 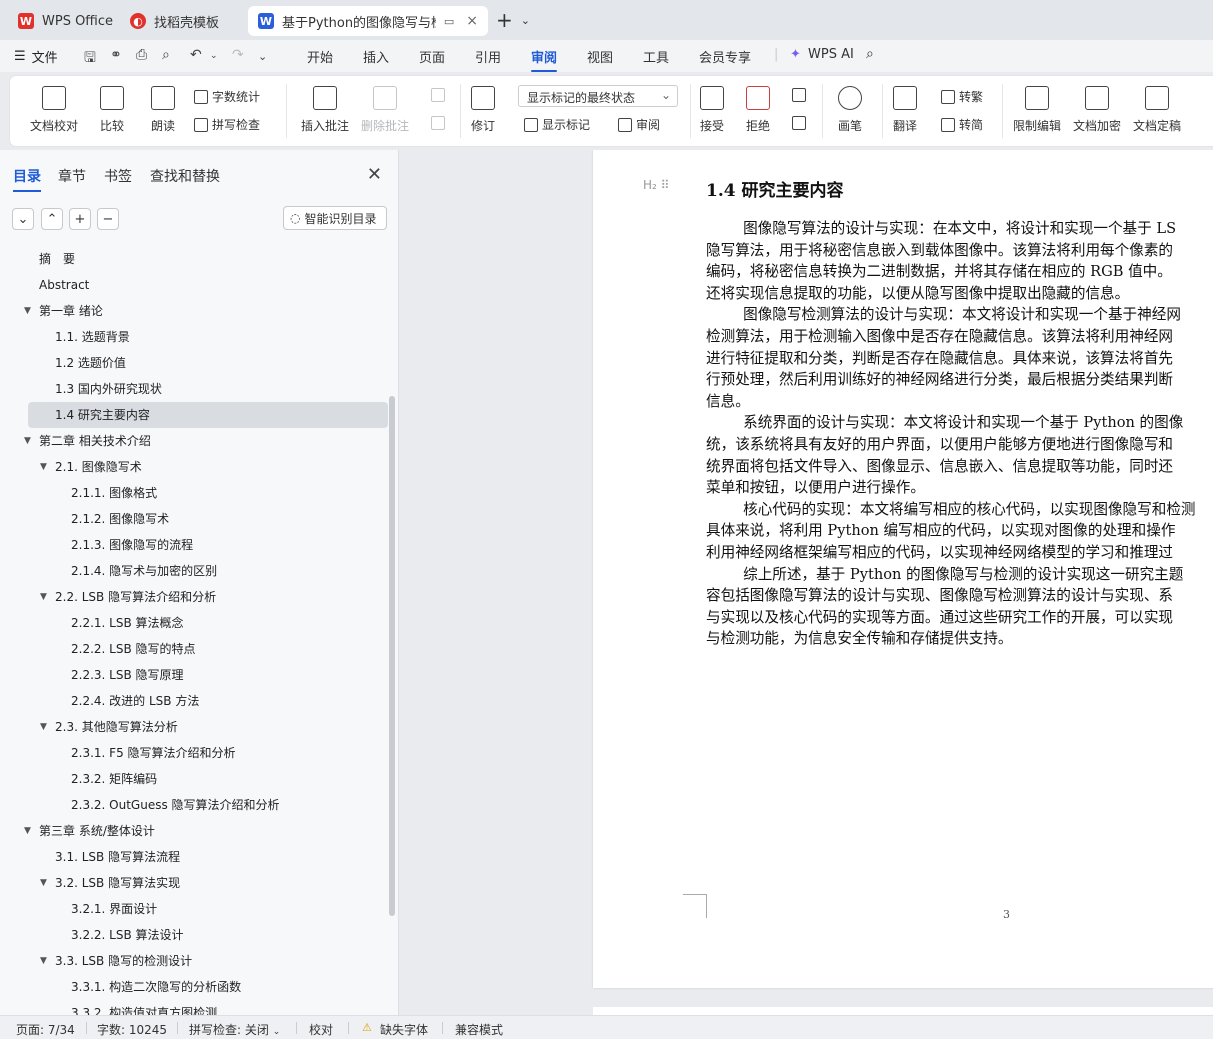 What do you see at coordinates (227, 96) in the screenshot?
I see `word-count-button: 字数统计` at bounding box center [227, 96].